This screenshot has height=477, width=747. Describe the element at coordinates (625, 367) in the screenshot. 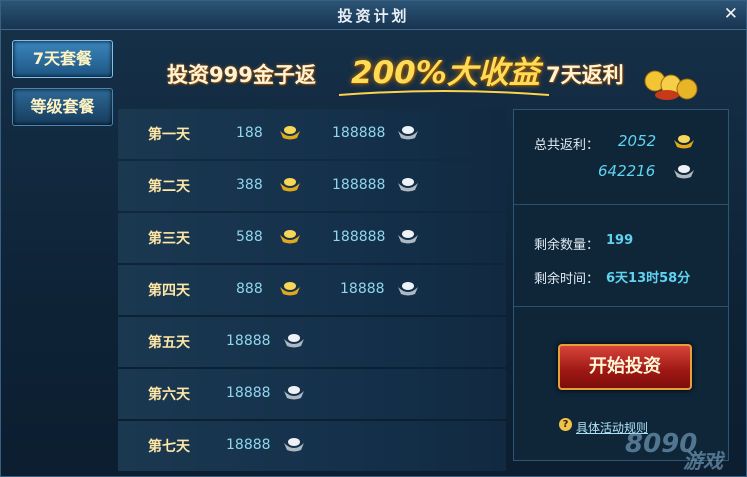

I see `start-investment-button: 开始投资` at that location.